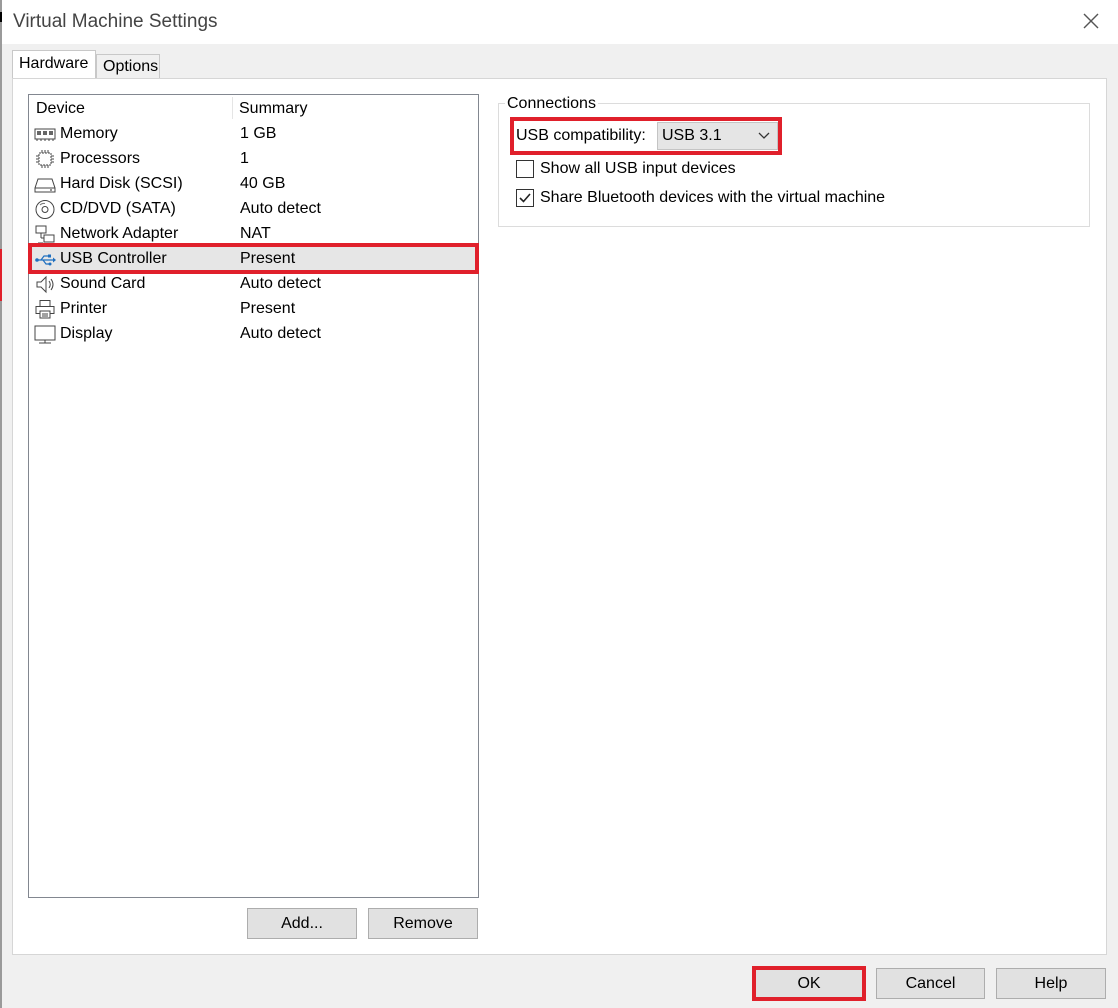 This screenshot has width=1118, height=1008. What do you see at coordinates (268, 308) in the screenshot?
I see `device-summary: Present` at bounding box center [268, 308].